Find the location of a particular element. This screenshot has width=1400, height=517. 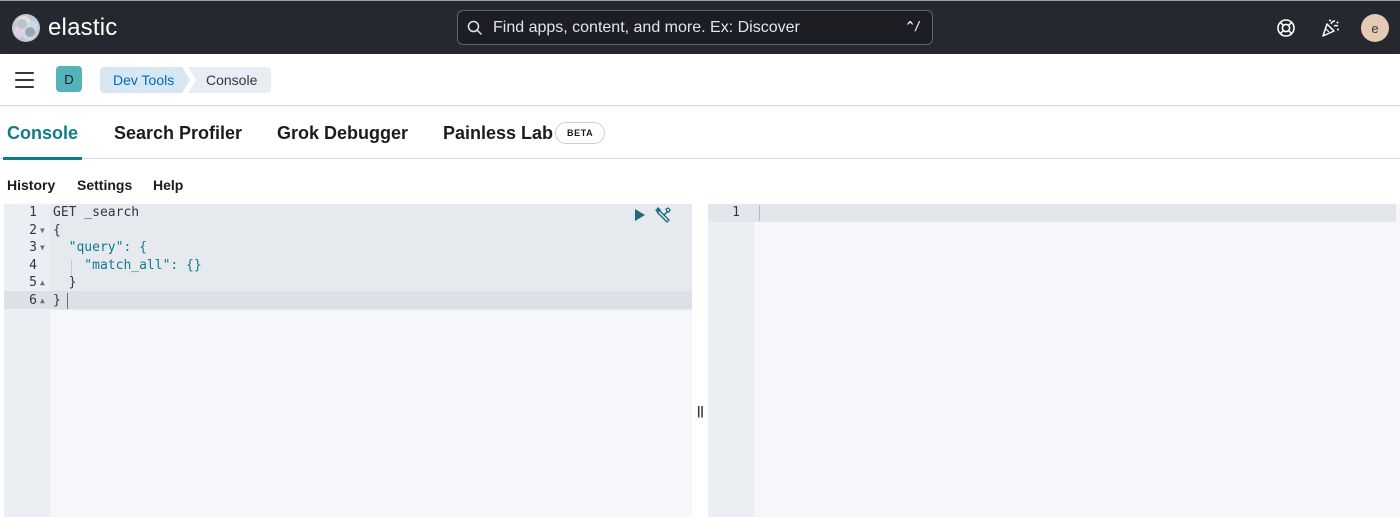

elastic-logo: elastic is located at coordinates (64, 28).